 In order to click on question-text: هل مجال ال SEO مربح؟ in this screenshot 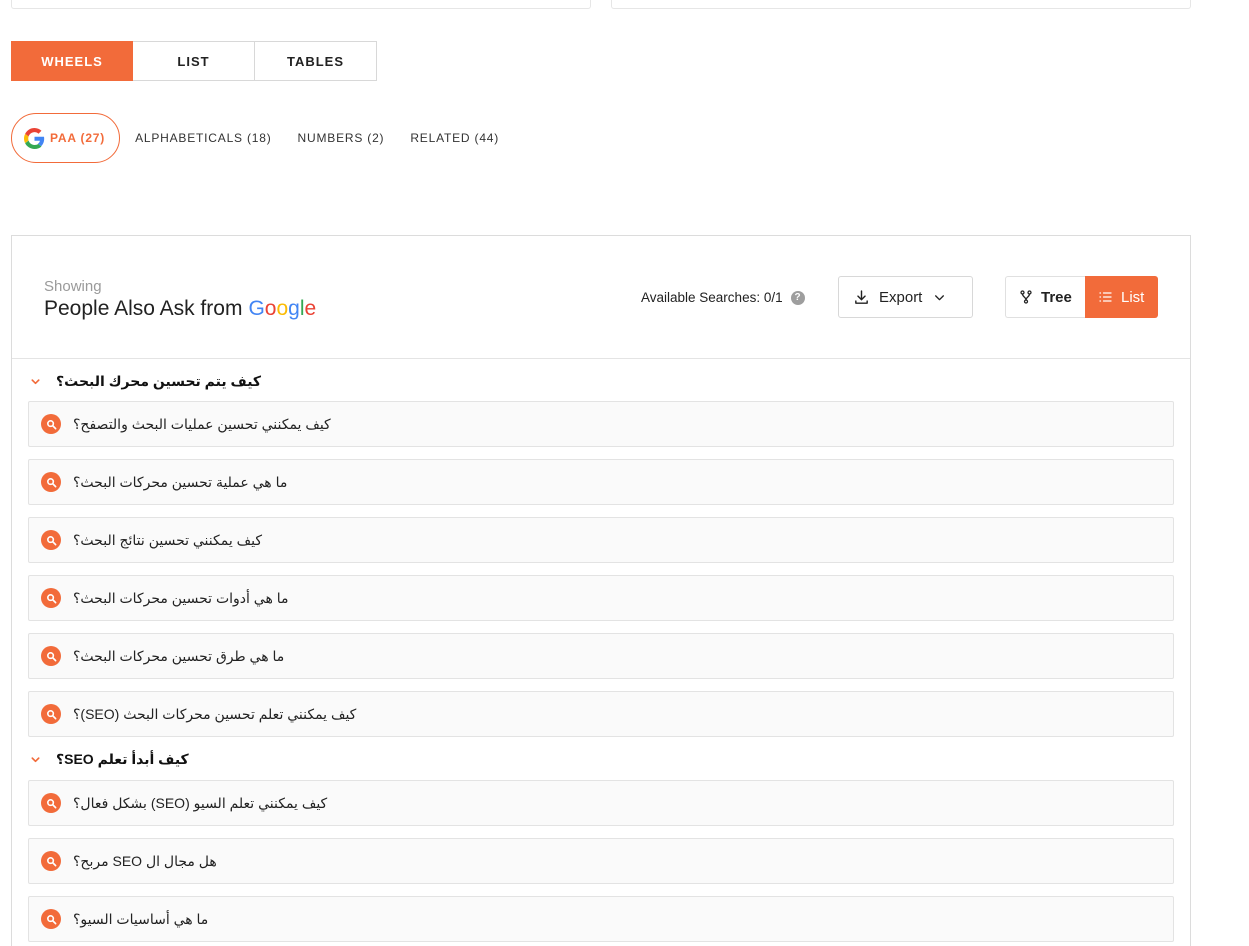, I will do `click(145, 860)`.